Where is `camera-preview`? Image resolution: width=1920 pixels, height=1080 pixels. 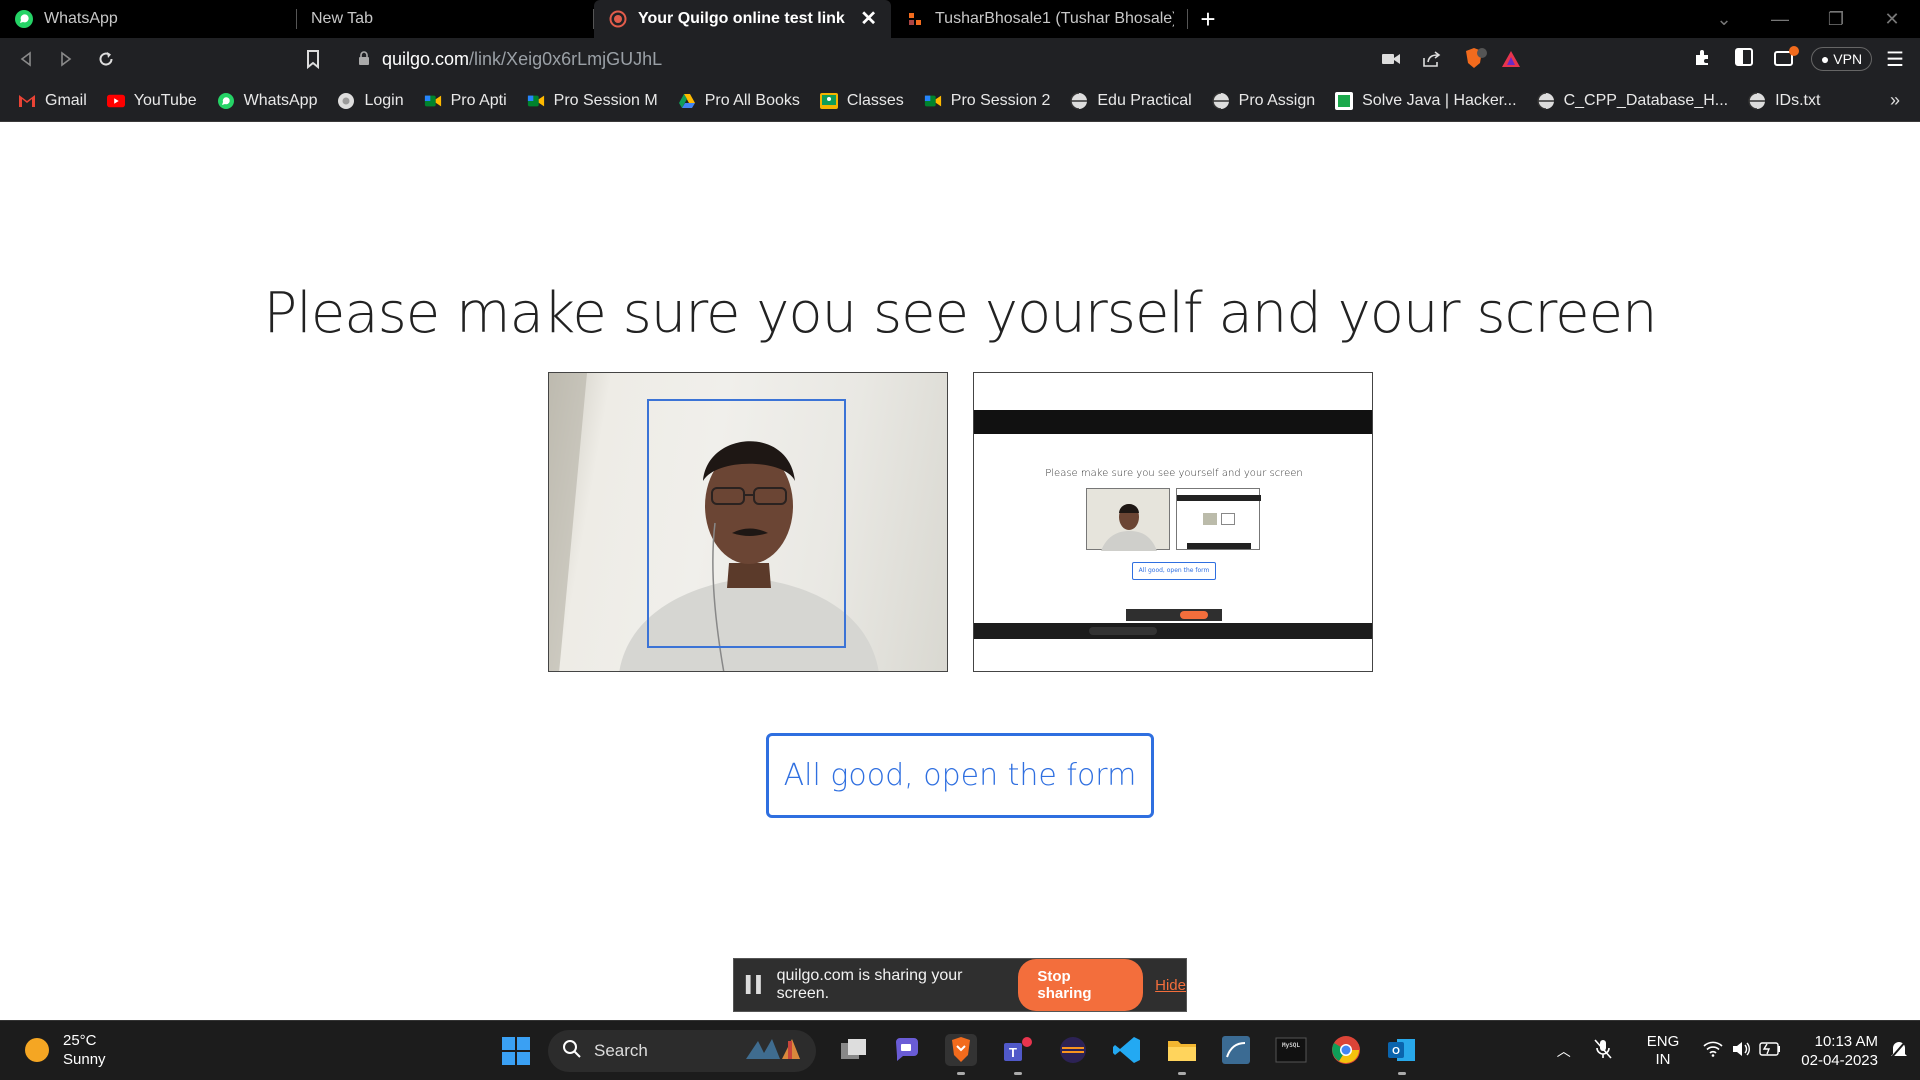
camera-preview is located at coordinates (748, 522).